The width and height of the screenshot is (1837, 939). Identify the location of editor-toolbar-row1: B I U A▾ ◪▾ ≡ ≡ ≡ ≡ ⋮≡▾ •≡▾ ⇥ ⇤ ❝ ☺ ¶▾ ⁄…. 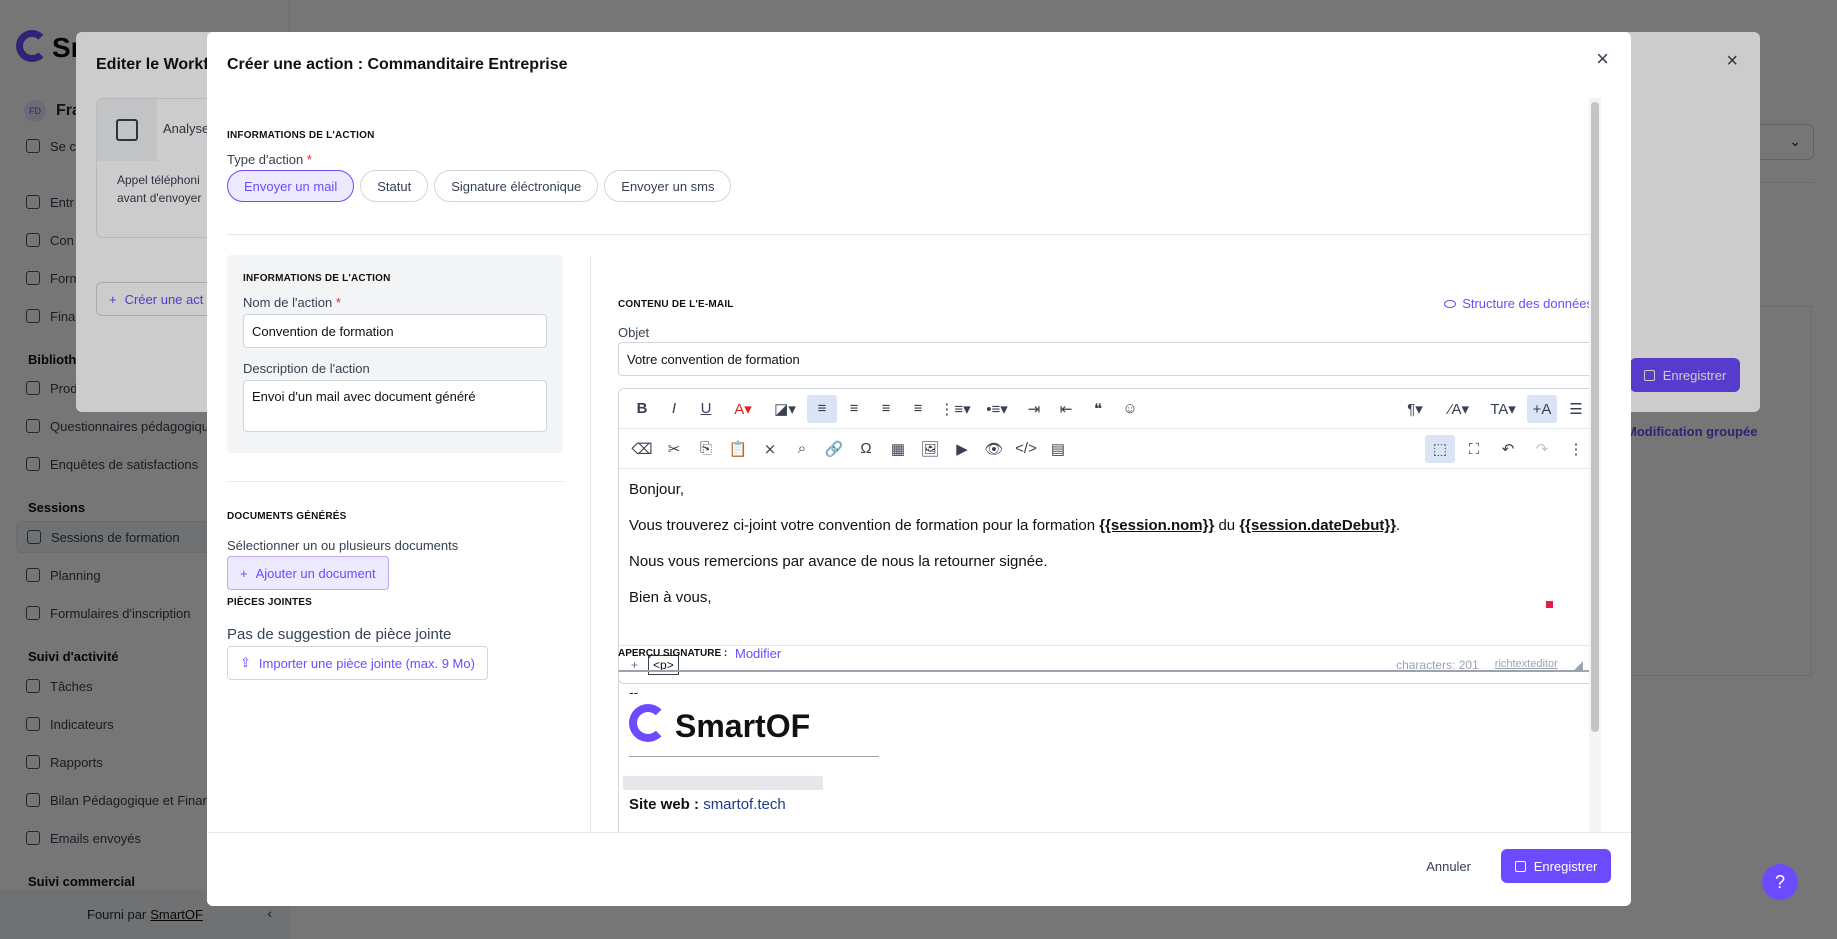
(1107, 409).